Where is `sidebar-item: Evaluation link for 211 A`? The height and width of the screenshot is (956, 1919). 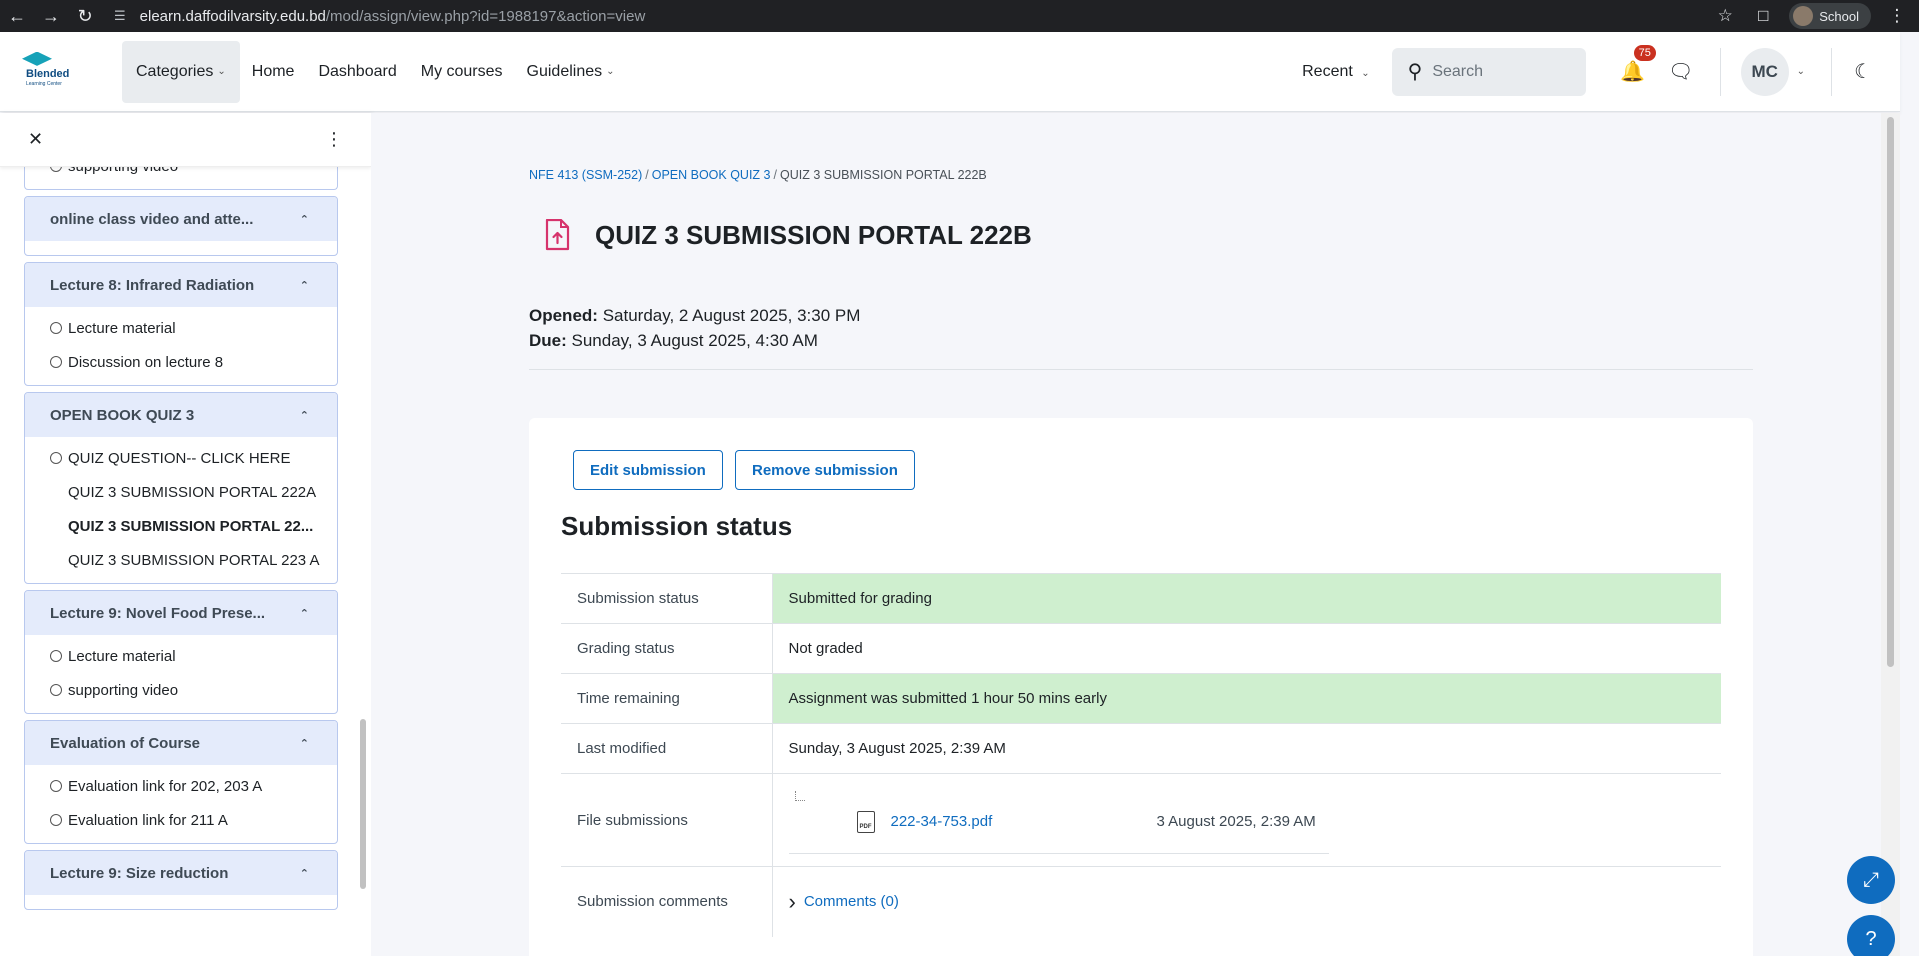 sidebar-item: Evaluation link for 211 A is located at coordinates (181, 820).